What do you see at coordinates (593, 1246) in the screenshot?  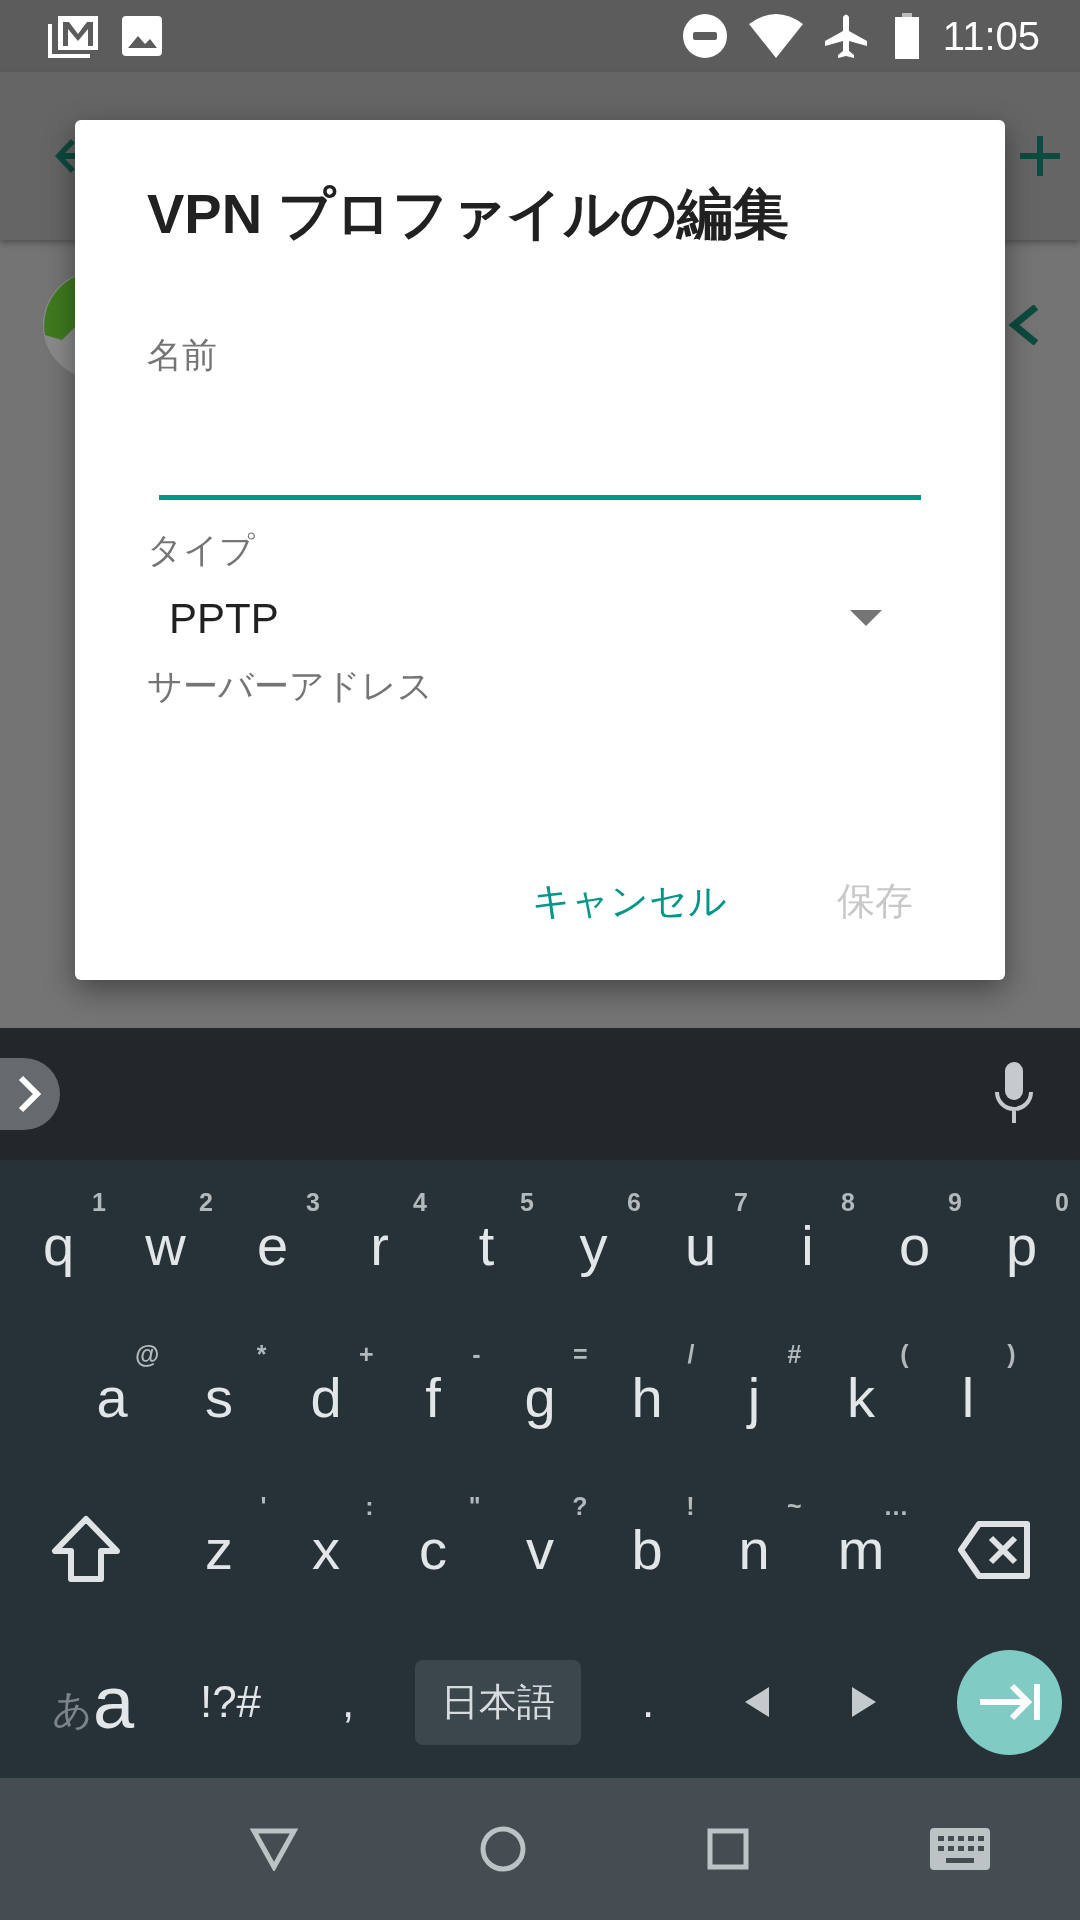 I see `keyboard-key: y 6` at bounding box center [593, 1246].